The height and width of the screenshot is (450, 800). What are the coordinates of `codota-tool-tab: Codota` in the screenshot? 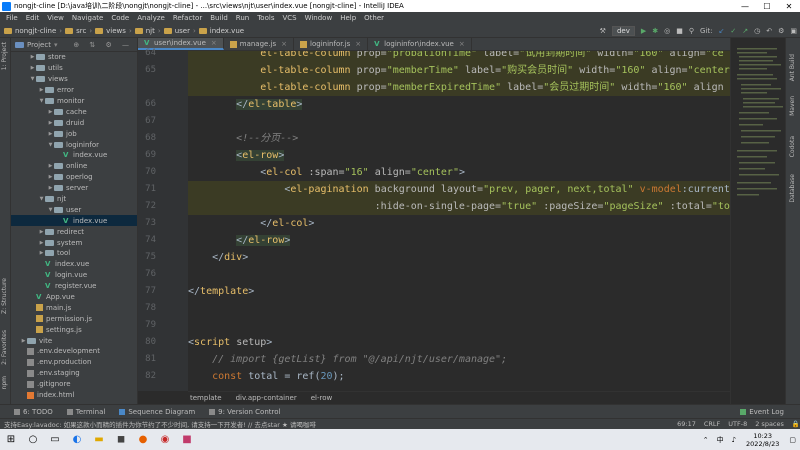 It's located at (792, 146).